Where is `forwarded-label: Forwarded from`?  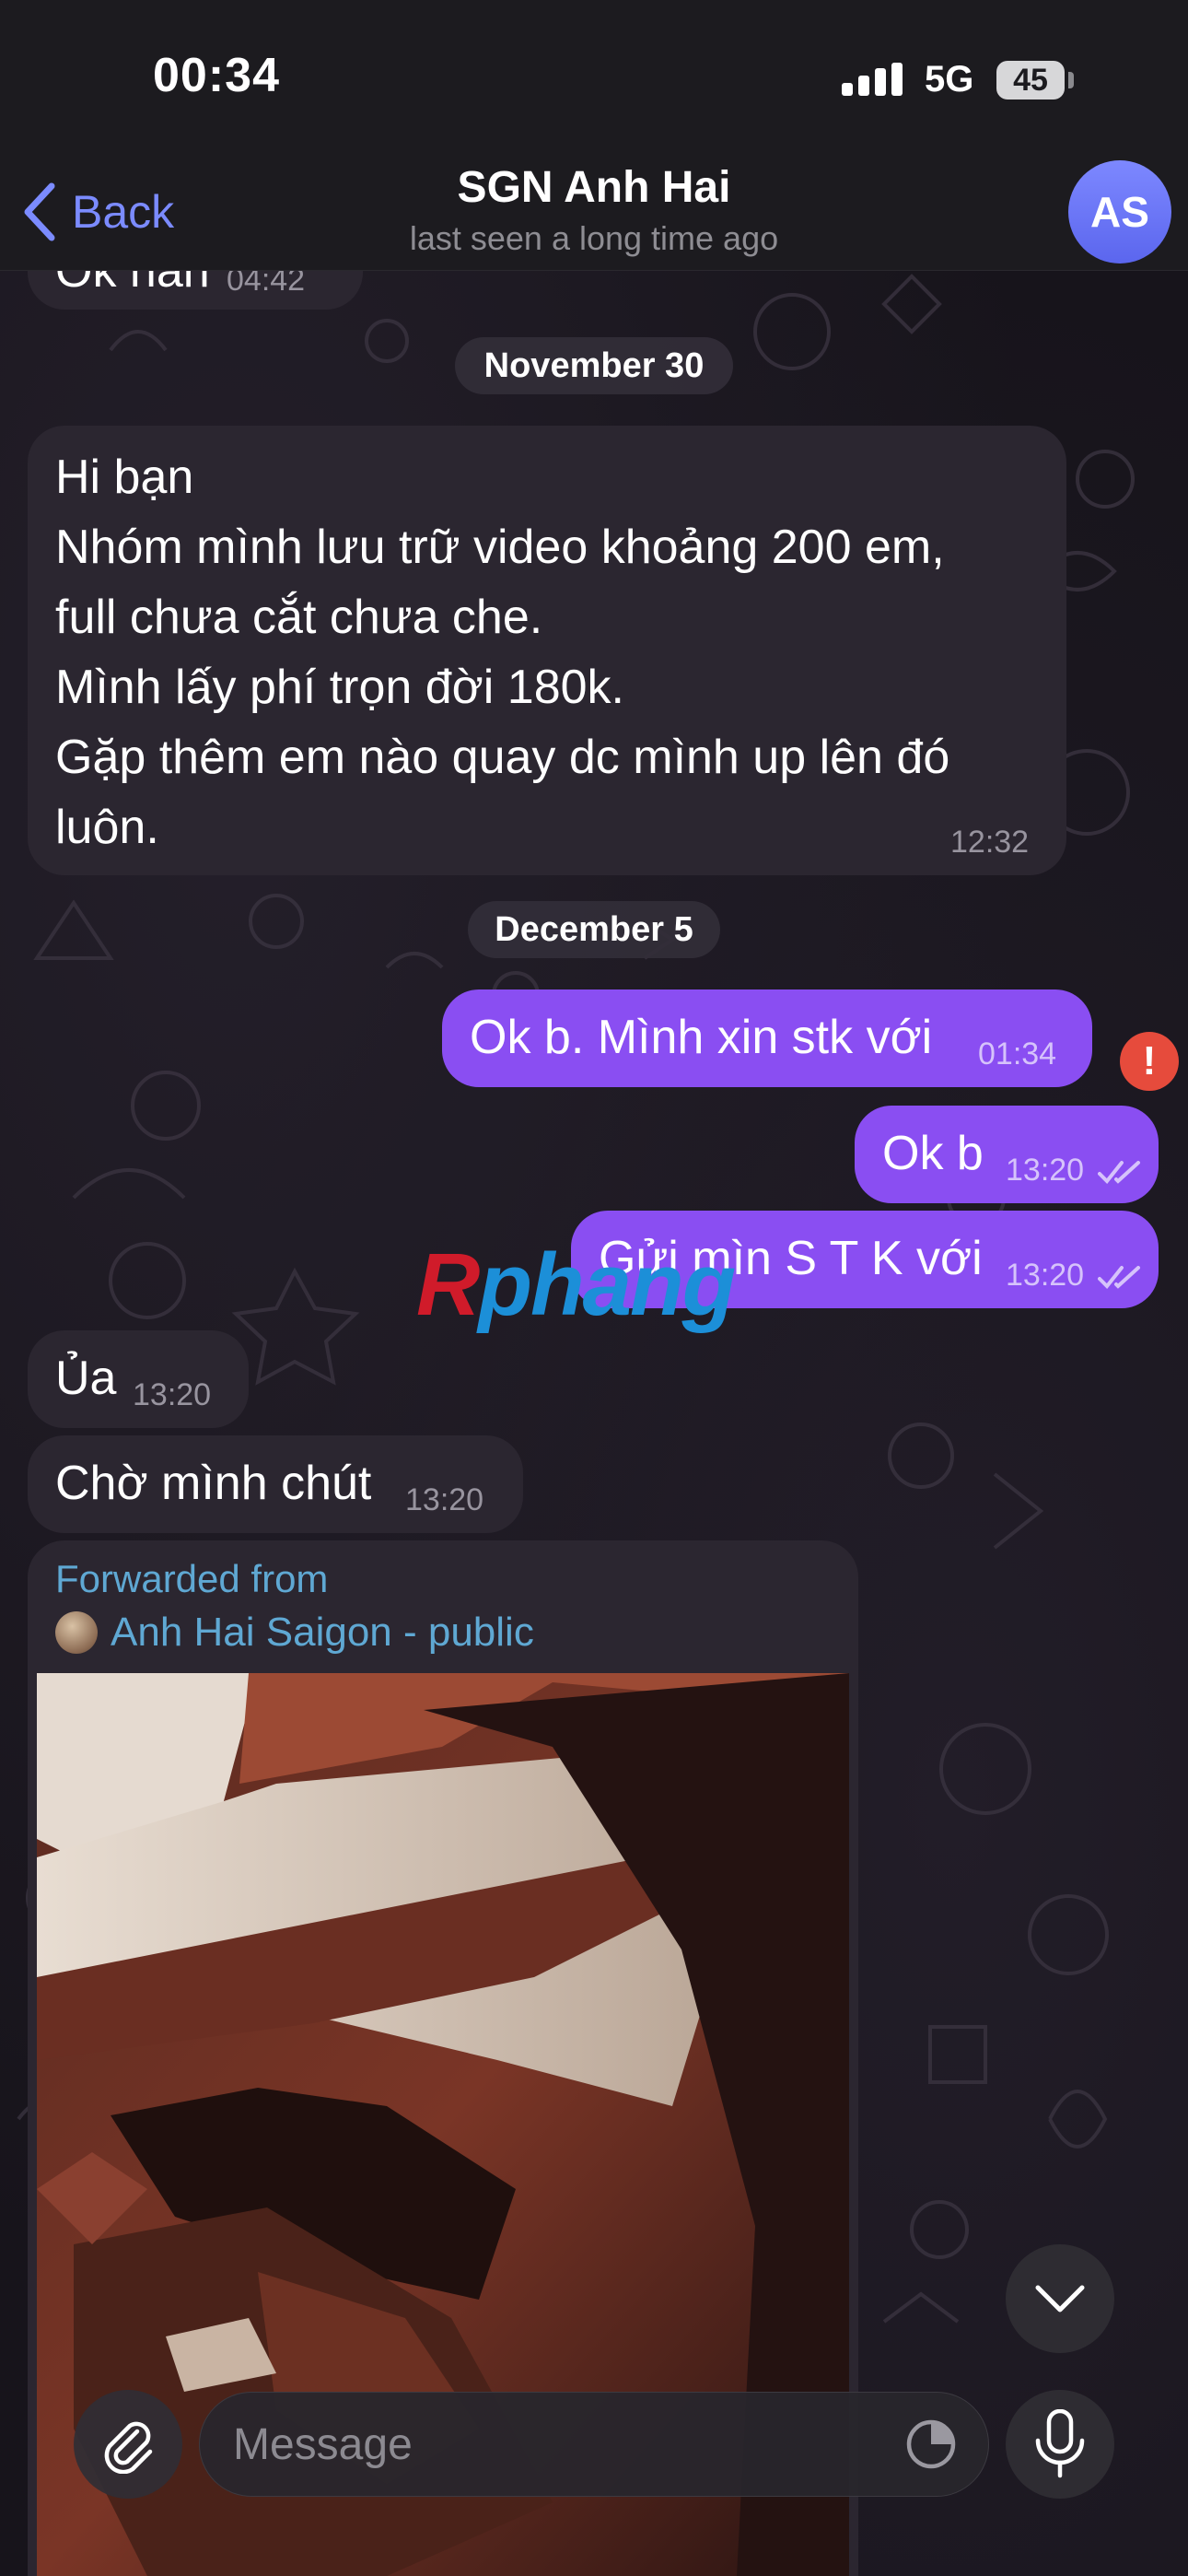 forwarded-label: Forwarded from is located at coordinates (192, 1578).